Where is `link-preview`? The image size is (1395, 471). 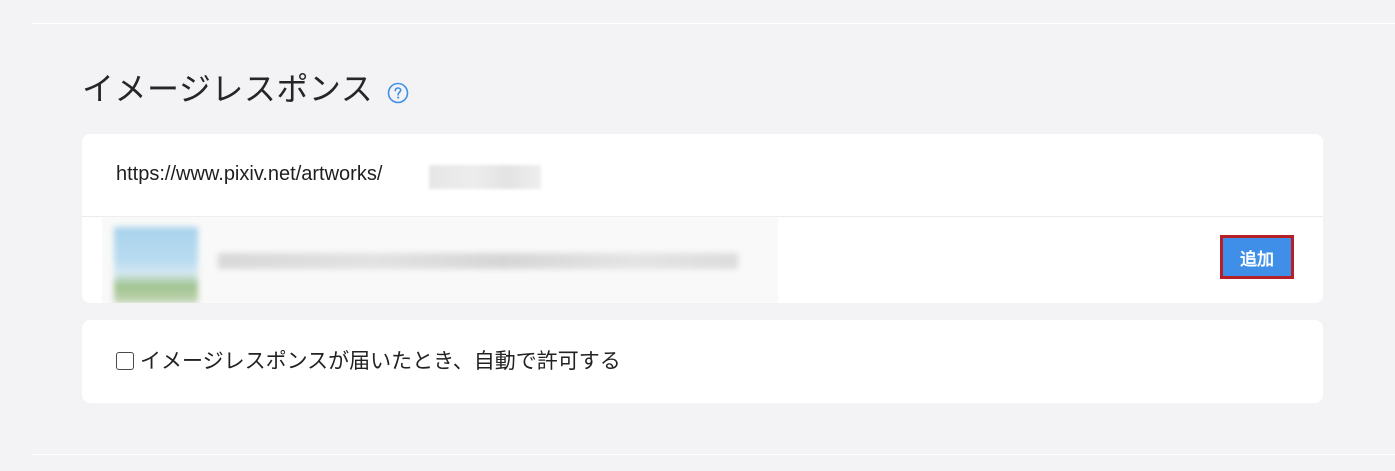
link-preview is located at coordinates (440, 260).